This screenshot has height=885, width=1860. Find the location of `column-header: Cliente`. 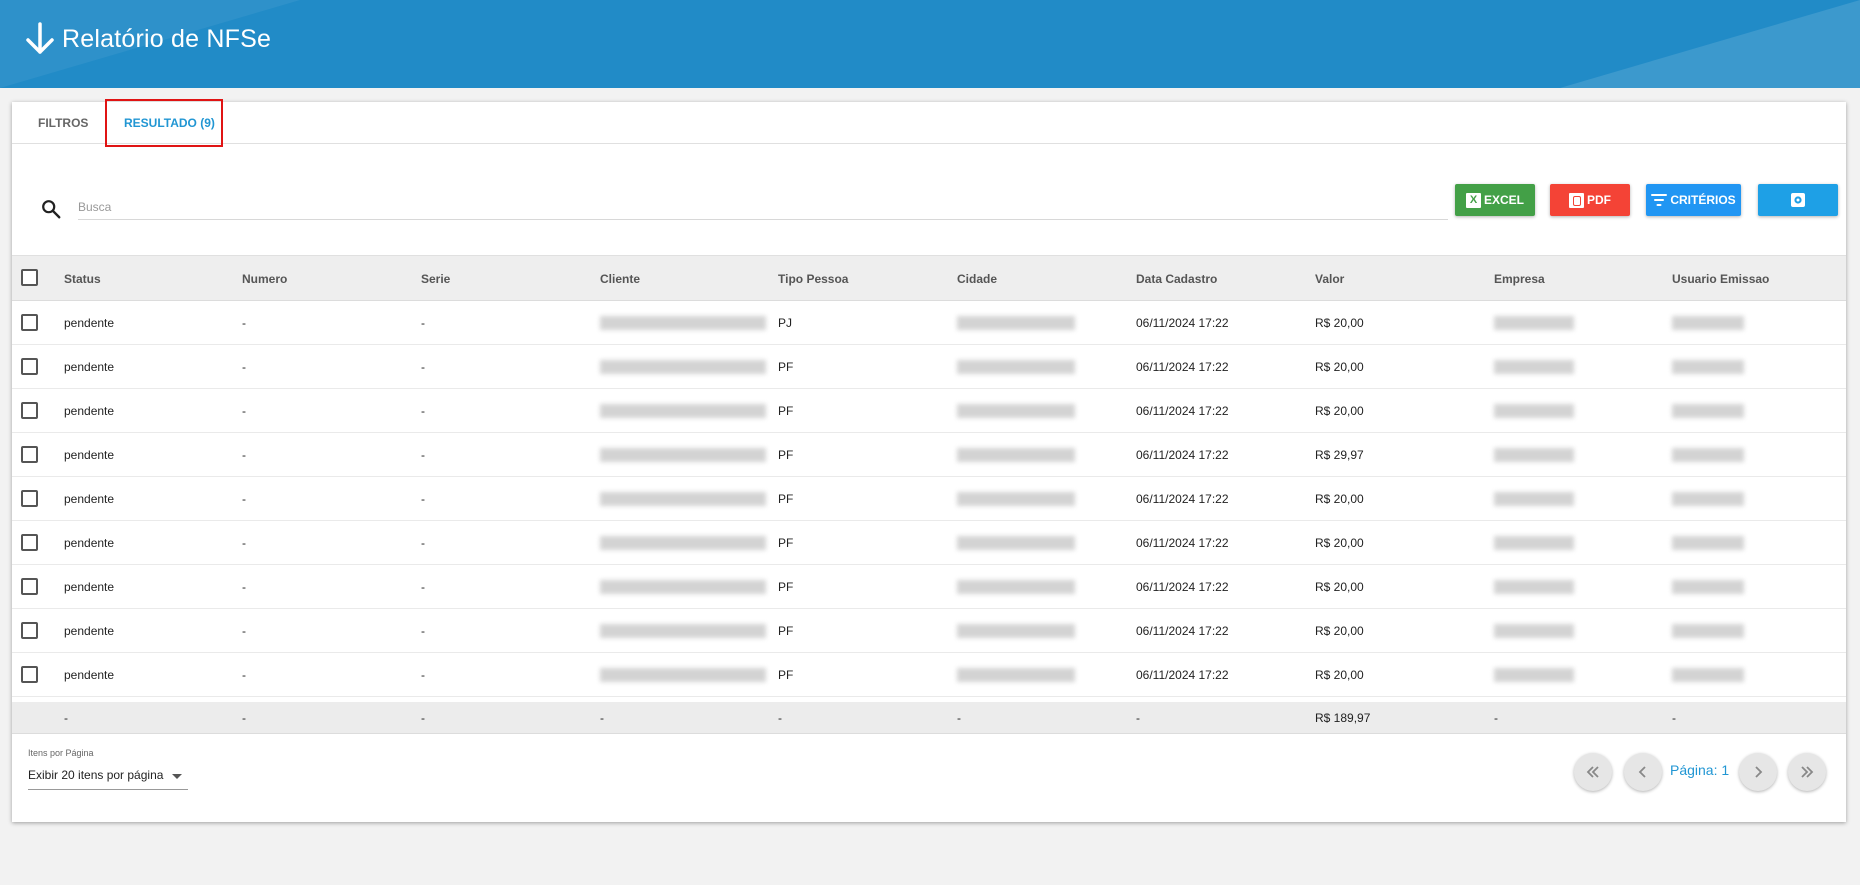

column-header: Cliente is located at coordinates (620, 279).